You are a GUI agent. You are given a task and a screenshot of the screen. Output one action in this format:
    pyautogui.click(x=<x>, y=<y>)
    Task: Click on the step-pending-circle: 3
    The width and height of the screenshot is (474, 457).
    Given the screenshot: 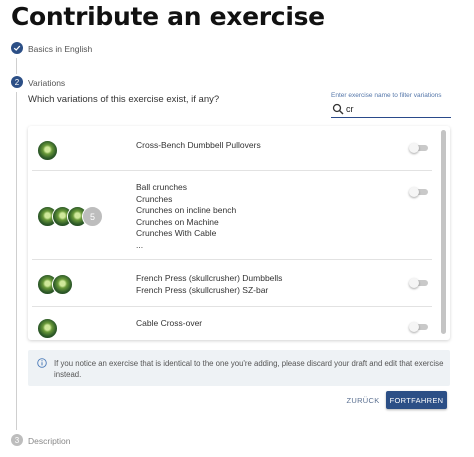 What is the action you would take?
    pyautogui.click(x=17, y=440)
    